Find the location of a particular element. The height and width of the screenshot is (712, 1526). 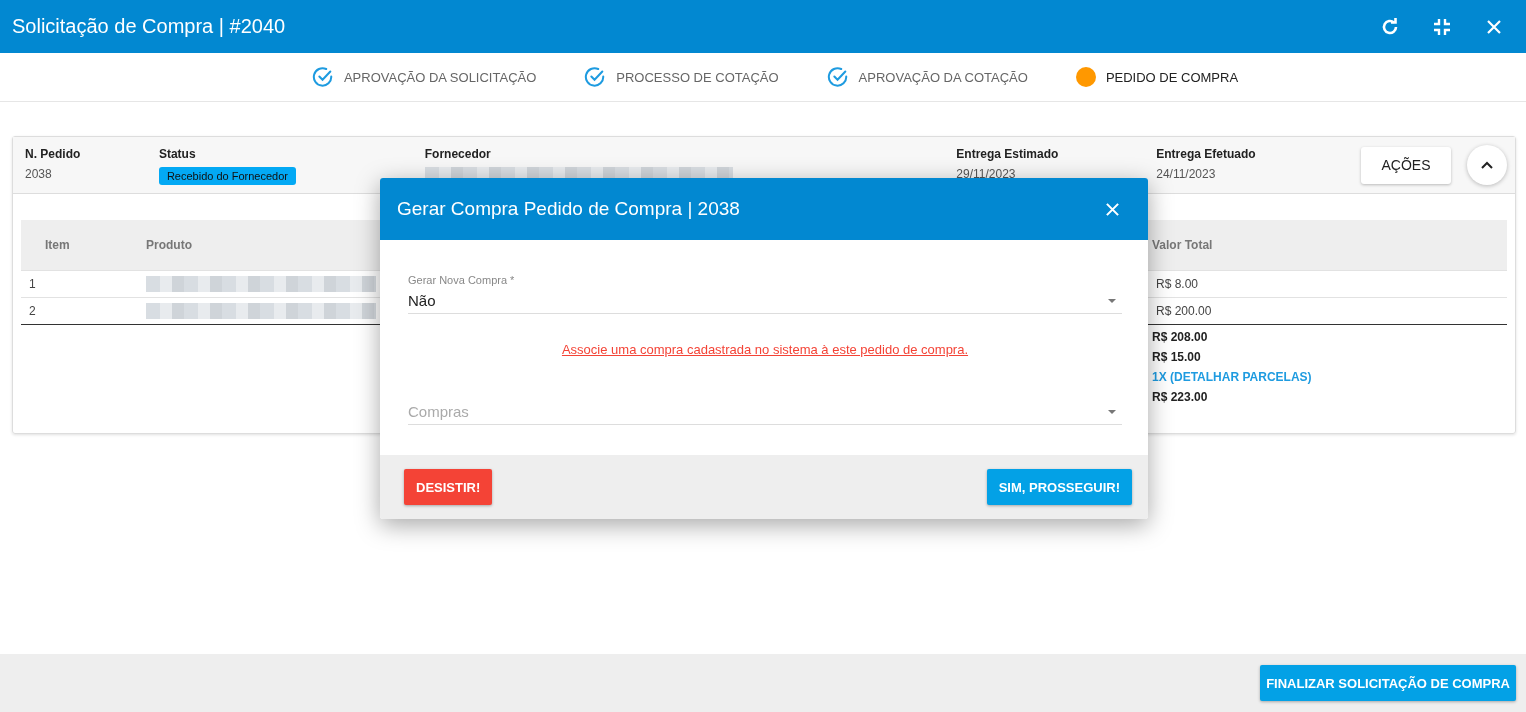

table-cell-text: R$ 8.00 is located at coordinates (1177, 284).